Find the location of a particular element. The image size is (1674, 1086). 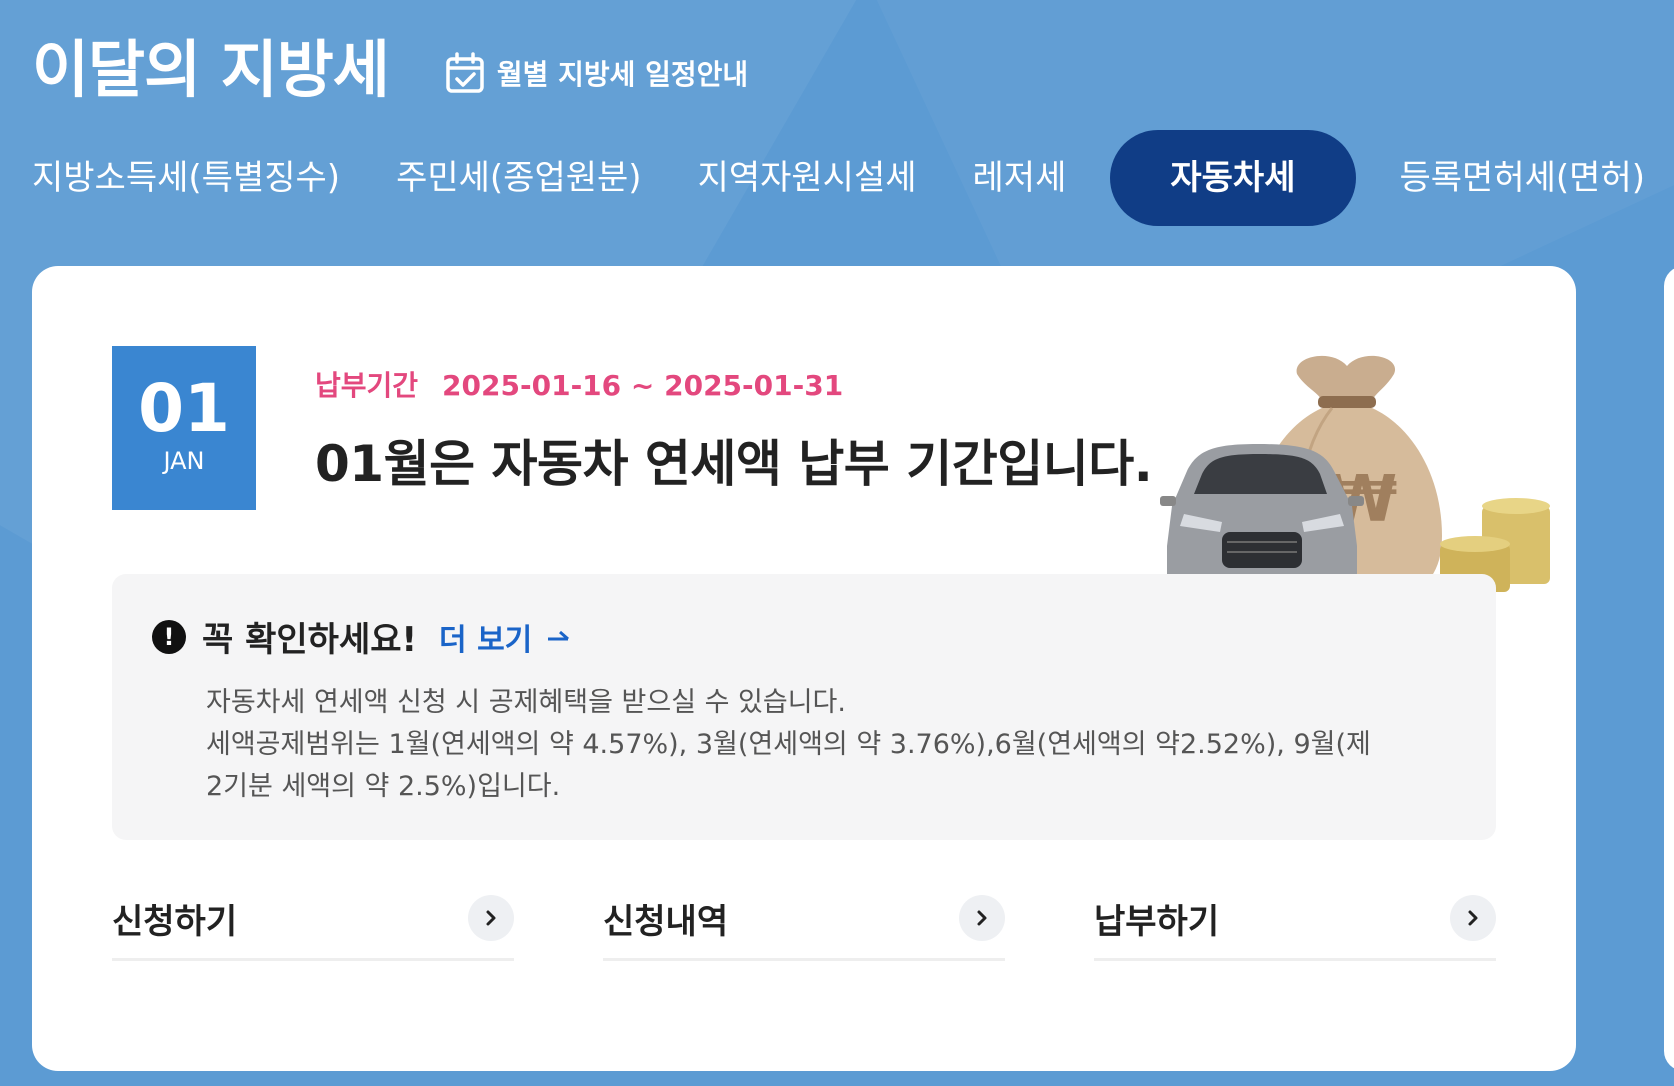

page-header: 이달의 지방세 월별 지방세 일정안내 is located at coordinates (390, 70).